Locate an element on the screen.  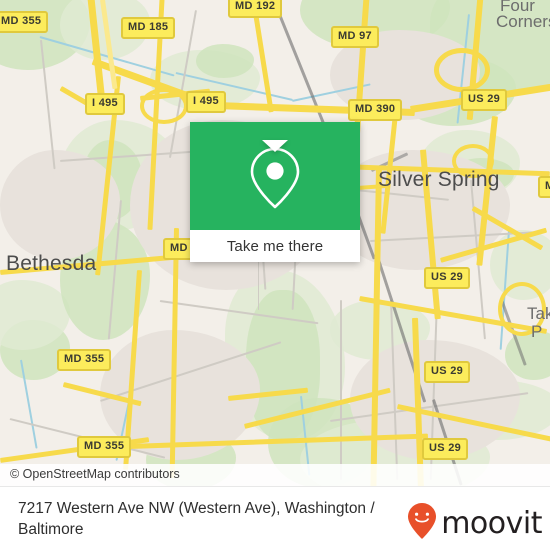
place-label-corners: Corners is located at coordinates (523, 21).